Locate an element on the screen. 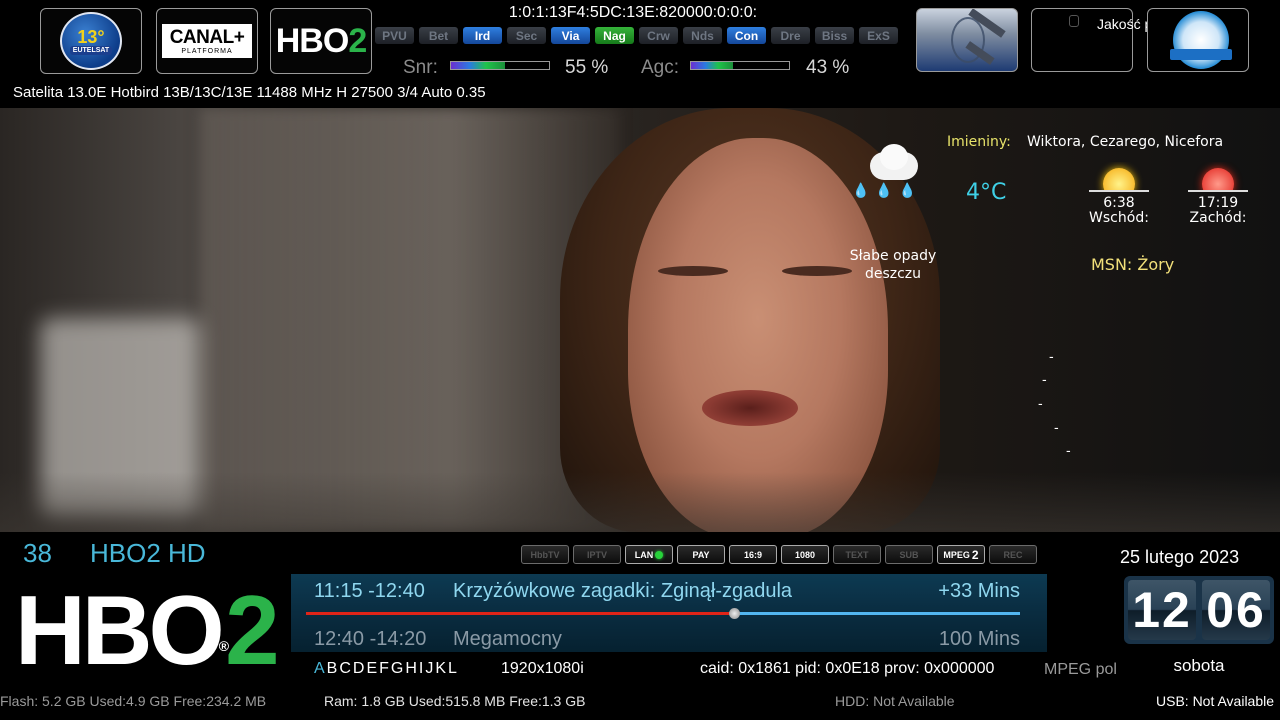 The image size is (1280, 720). epg-now-title: Krzyżówkowe zagadki: Zginął-zgadula is located at coordinates (623, 591).